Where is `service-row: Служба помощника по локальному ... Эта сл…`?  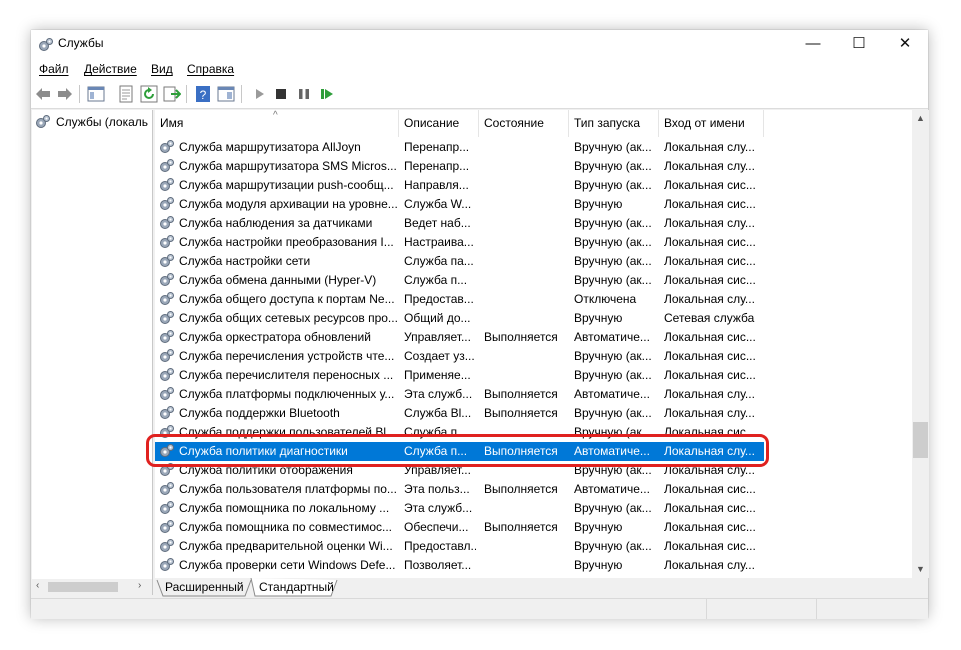 service-row: Служба помощника по локальному ... Эта сл… is located at coordinates (459, 508).